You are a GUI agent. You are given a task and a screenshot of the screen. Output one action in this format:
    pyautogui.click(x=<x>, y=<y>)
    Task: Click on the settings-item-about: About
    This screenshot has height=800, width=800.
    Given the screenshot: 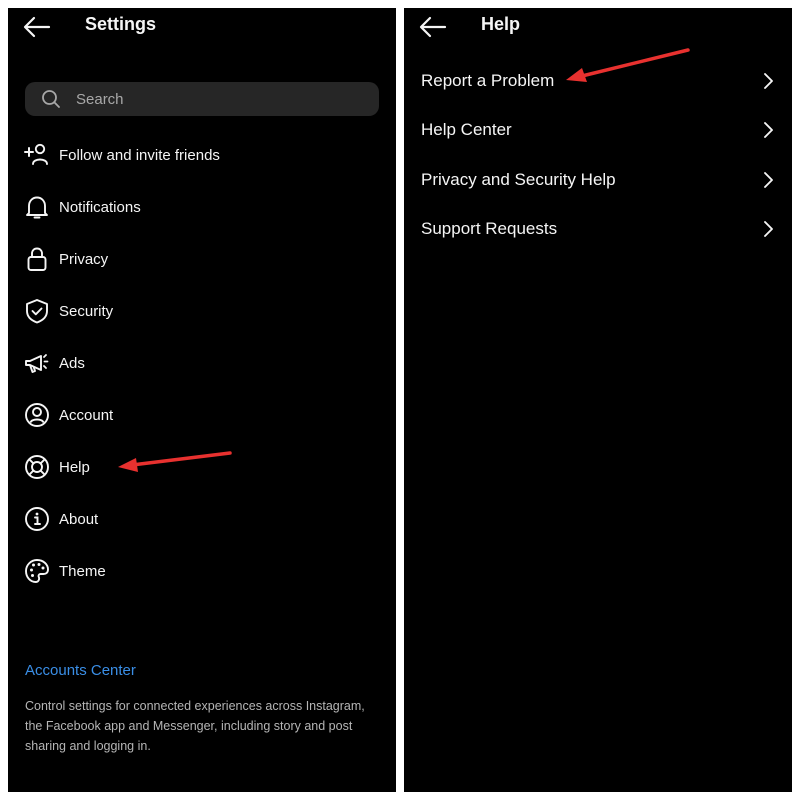 What is the action you would take?
    pyautogui.click(x=202, y=519)
    